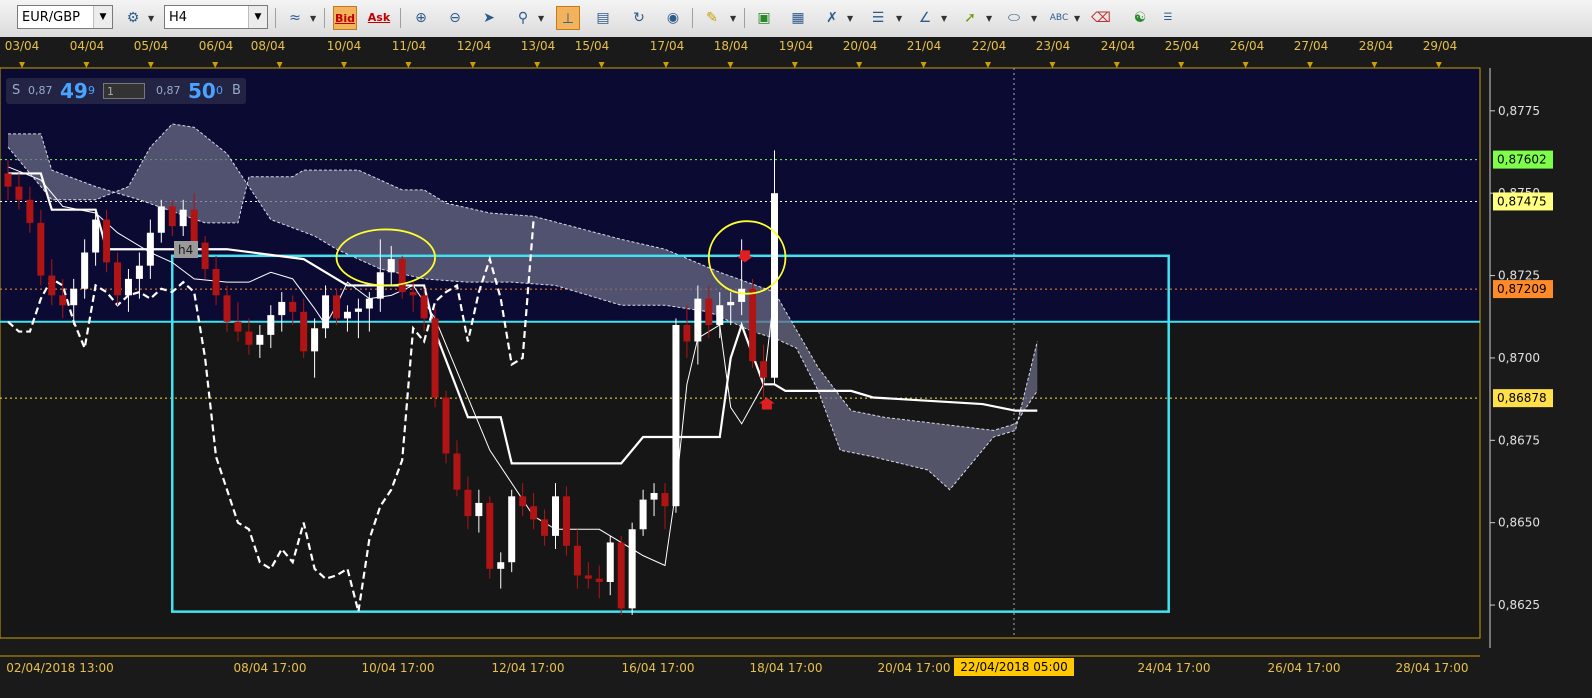 This screenshot has height=698, width=1592. I want to click on zoom-in-icon: ⊕, so click(421, 18).